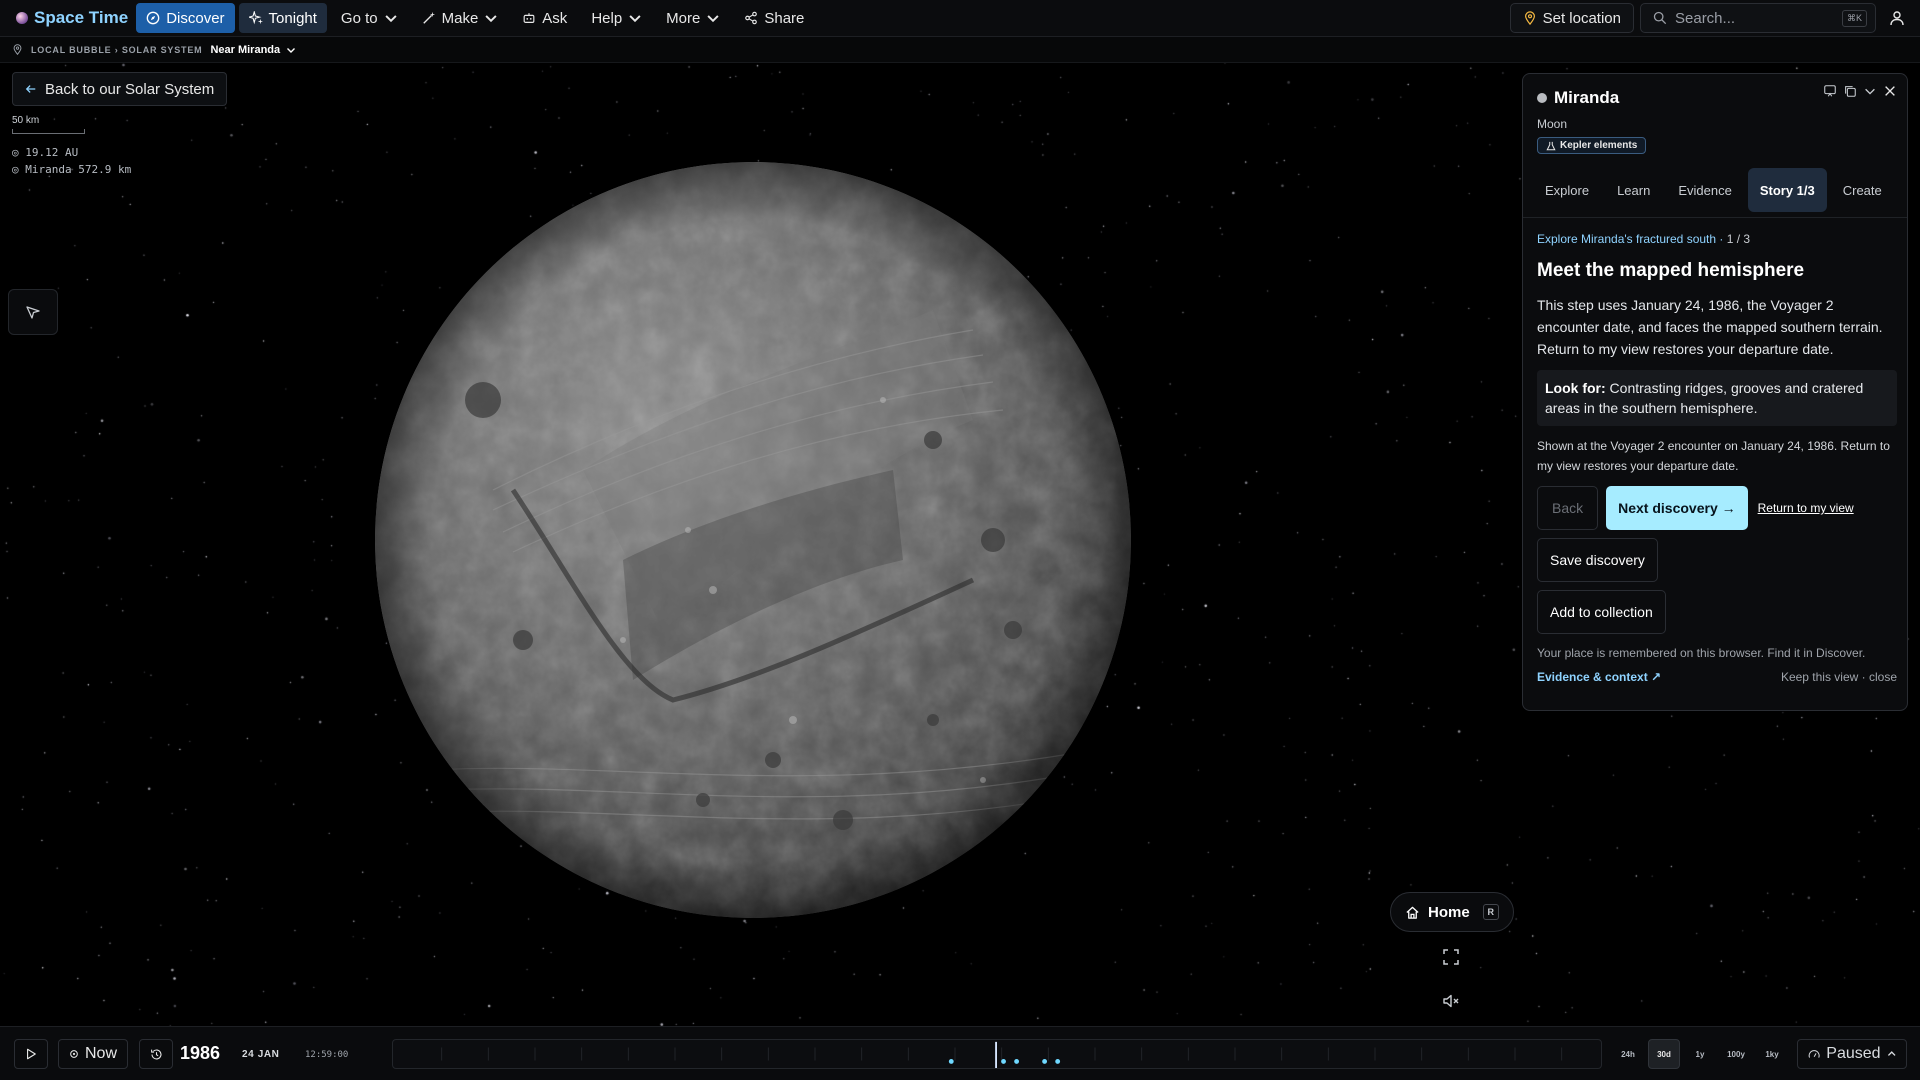 This screenshot has width=1920, height=1080. I want to click on nav-make-menu: Make, so click(460, 18).